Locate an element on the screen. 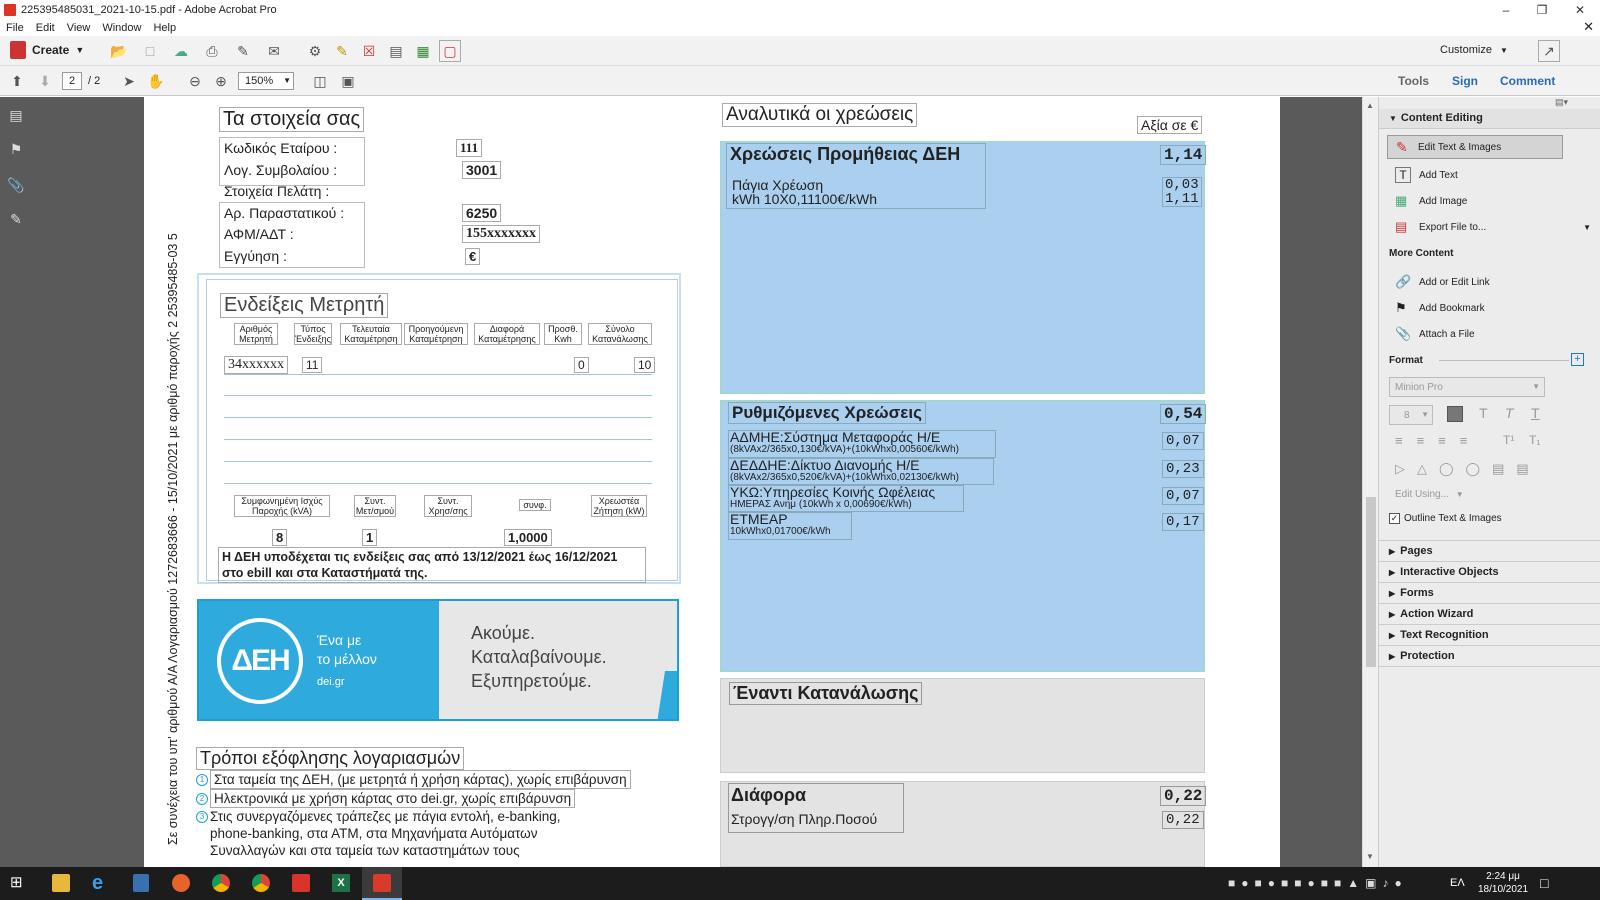 The image size is (1600, 900). italic-text-icon: T is located at coordinates (1509, 413).